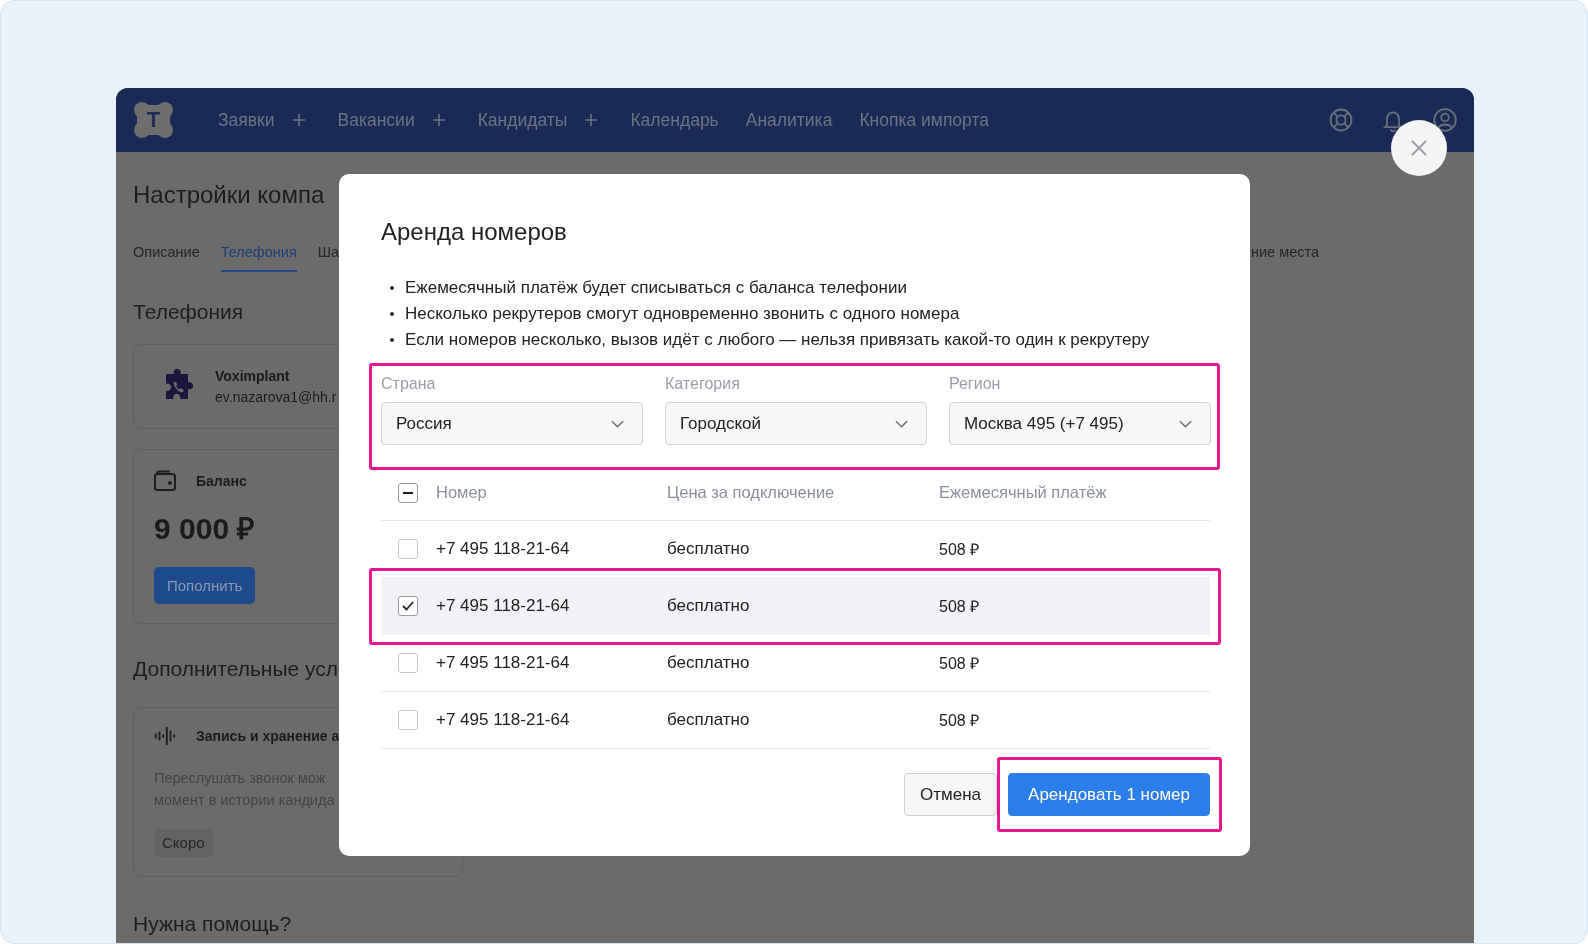 The width and height of the screenshot is (1588, 944). Describe the element at coordinates (1080, 423) in the screenshot. I see `dropdown-field: Москва 495 (+7 495)` at that location.